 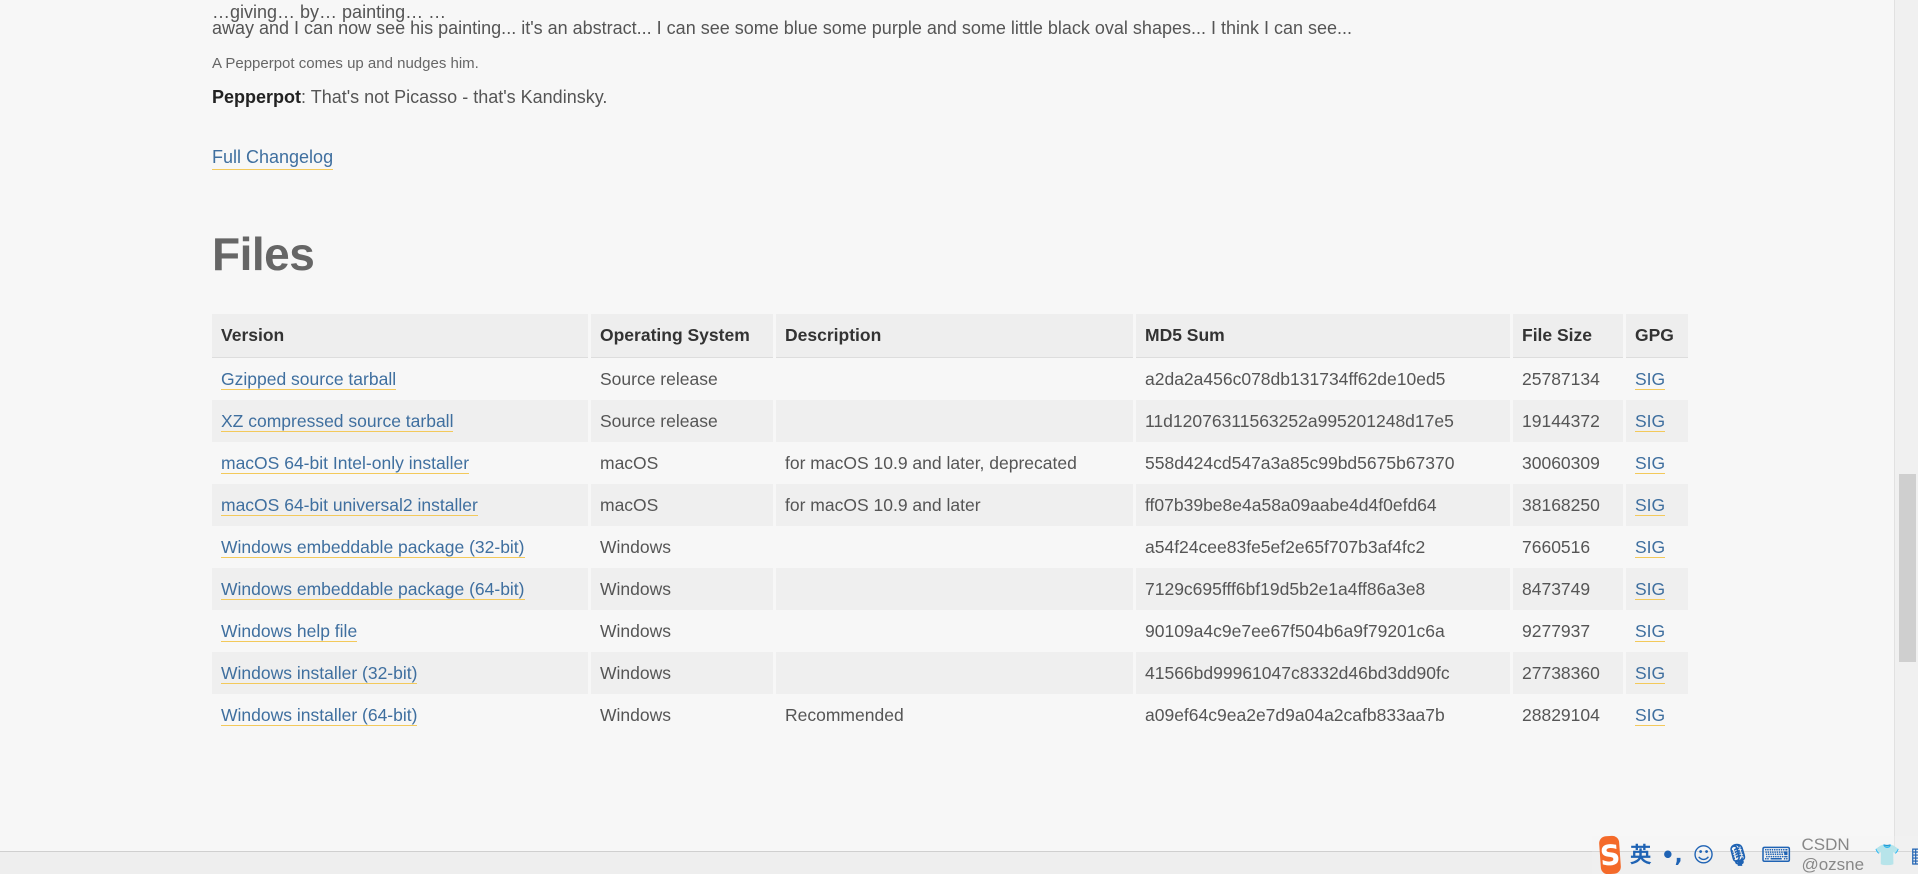 What do you see at coordinates (1568, 505) in the screenshot?
I see `size-cell: 38168250` at bounding box center [1568, 505].